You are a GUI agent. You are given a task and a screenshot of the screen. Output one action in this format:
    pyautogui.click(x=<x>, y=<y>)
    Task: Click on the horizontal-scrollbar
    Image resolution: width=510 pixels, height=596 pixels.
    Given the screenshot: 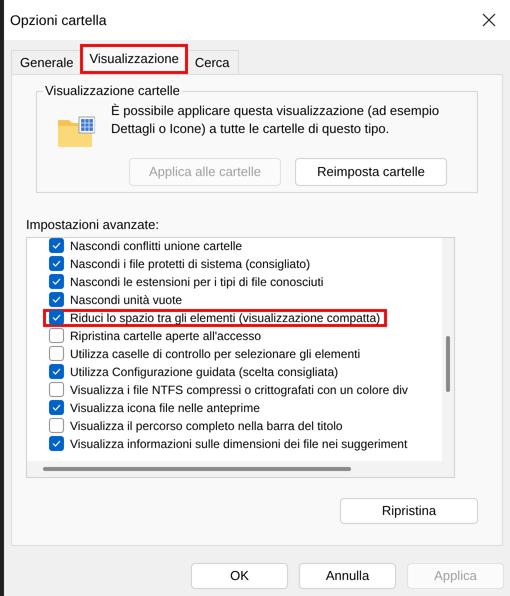 What is the action you would take?
    pyautogui.click(x=240, y=468)
    